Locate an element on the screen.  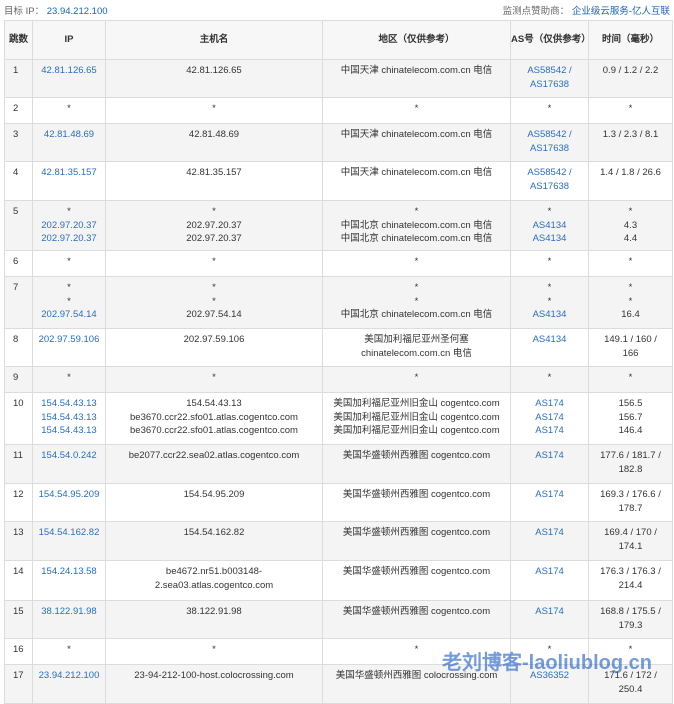
hop-number: 4 is located at coordinates (16, 172).